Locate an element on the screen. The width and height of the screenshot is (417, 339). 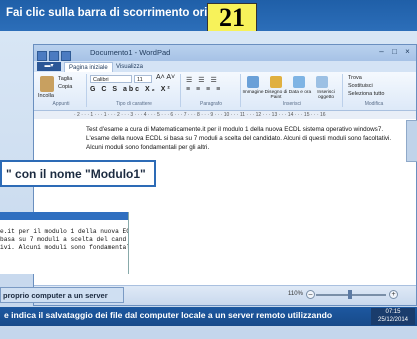
paste-icon is located at coordinates (47, 84).